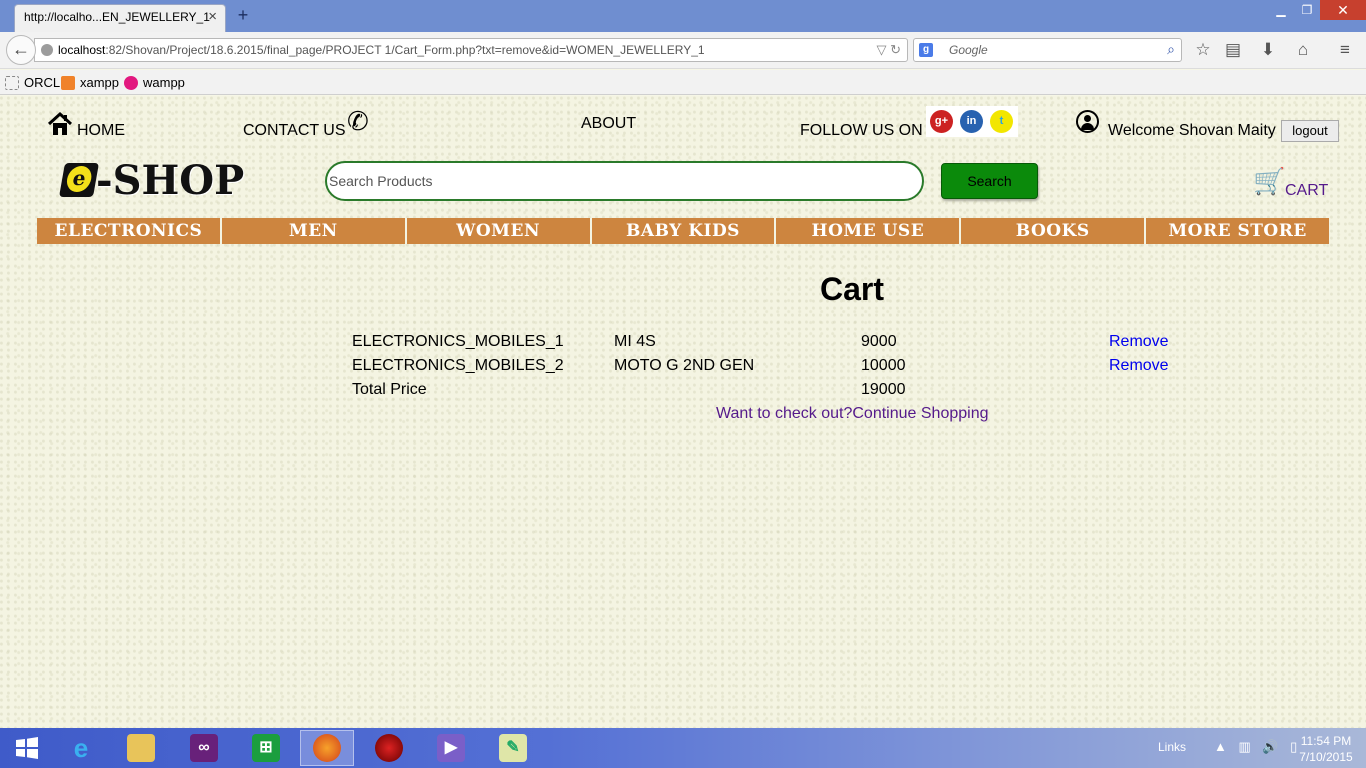  I want to click on bookmark-label: xampp, so click(100, 82).